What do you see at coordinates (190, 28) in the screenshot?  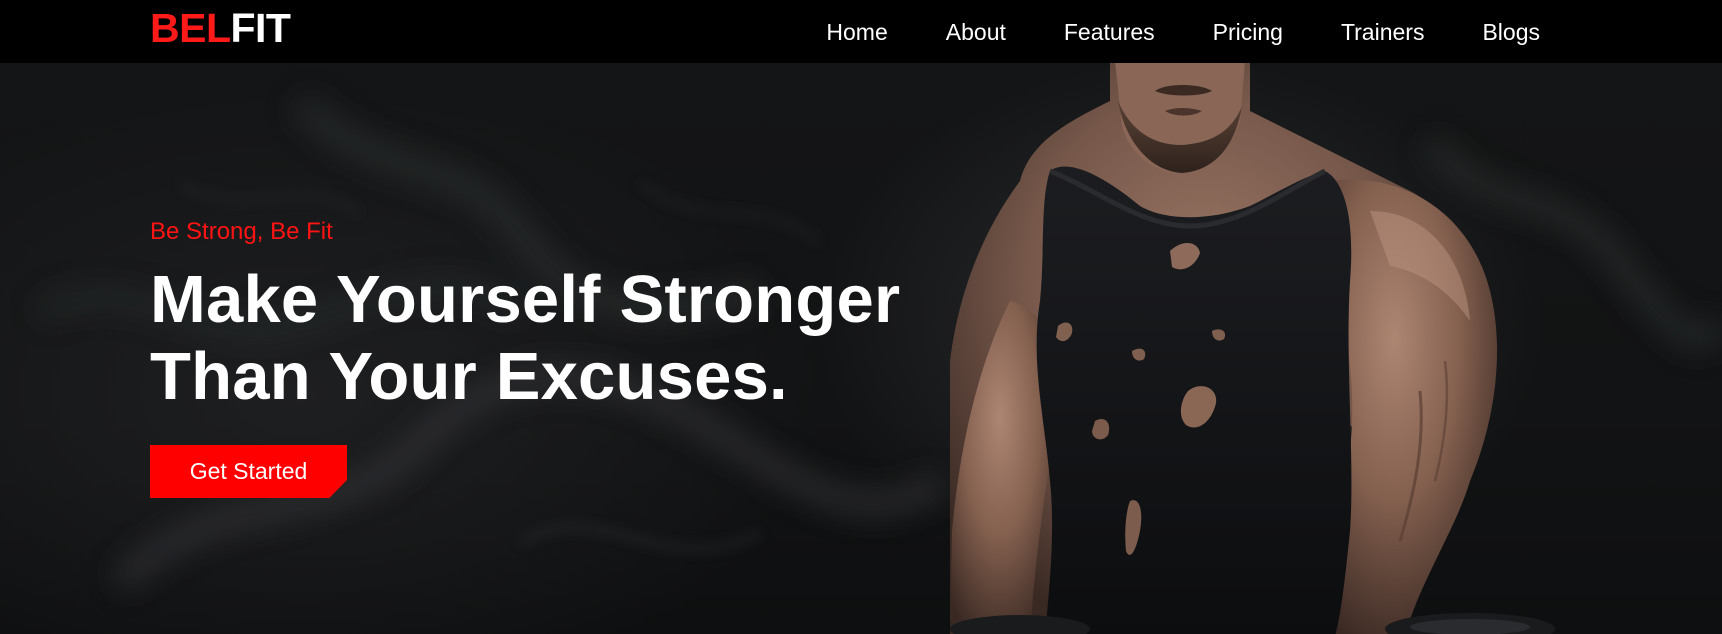 I see `logo-text-red: BEL` at bounding box center [190, 28].